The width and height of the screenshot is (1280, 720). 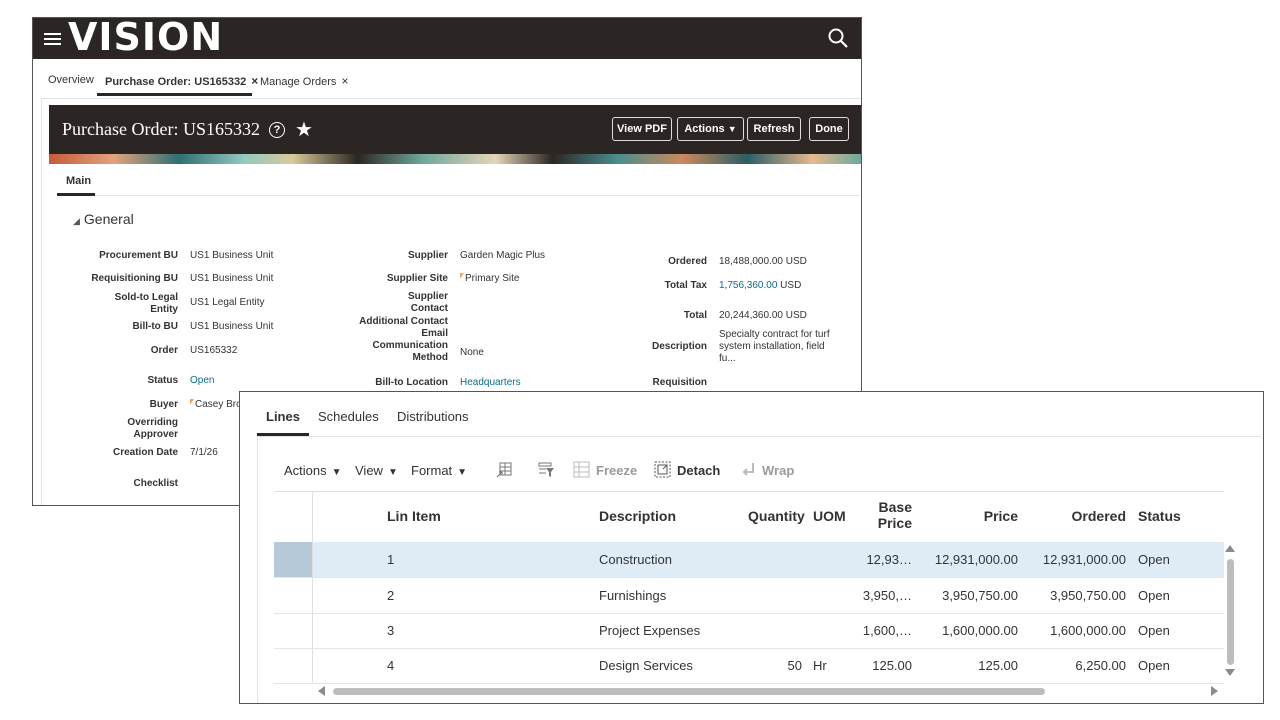 I want to click on cell-quantity: 50, so click(x=794, y=665).